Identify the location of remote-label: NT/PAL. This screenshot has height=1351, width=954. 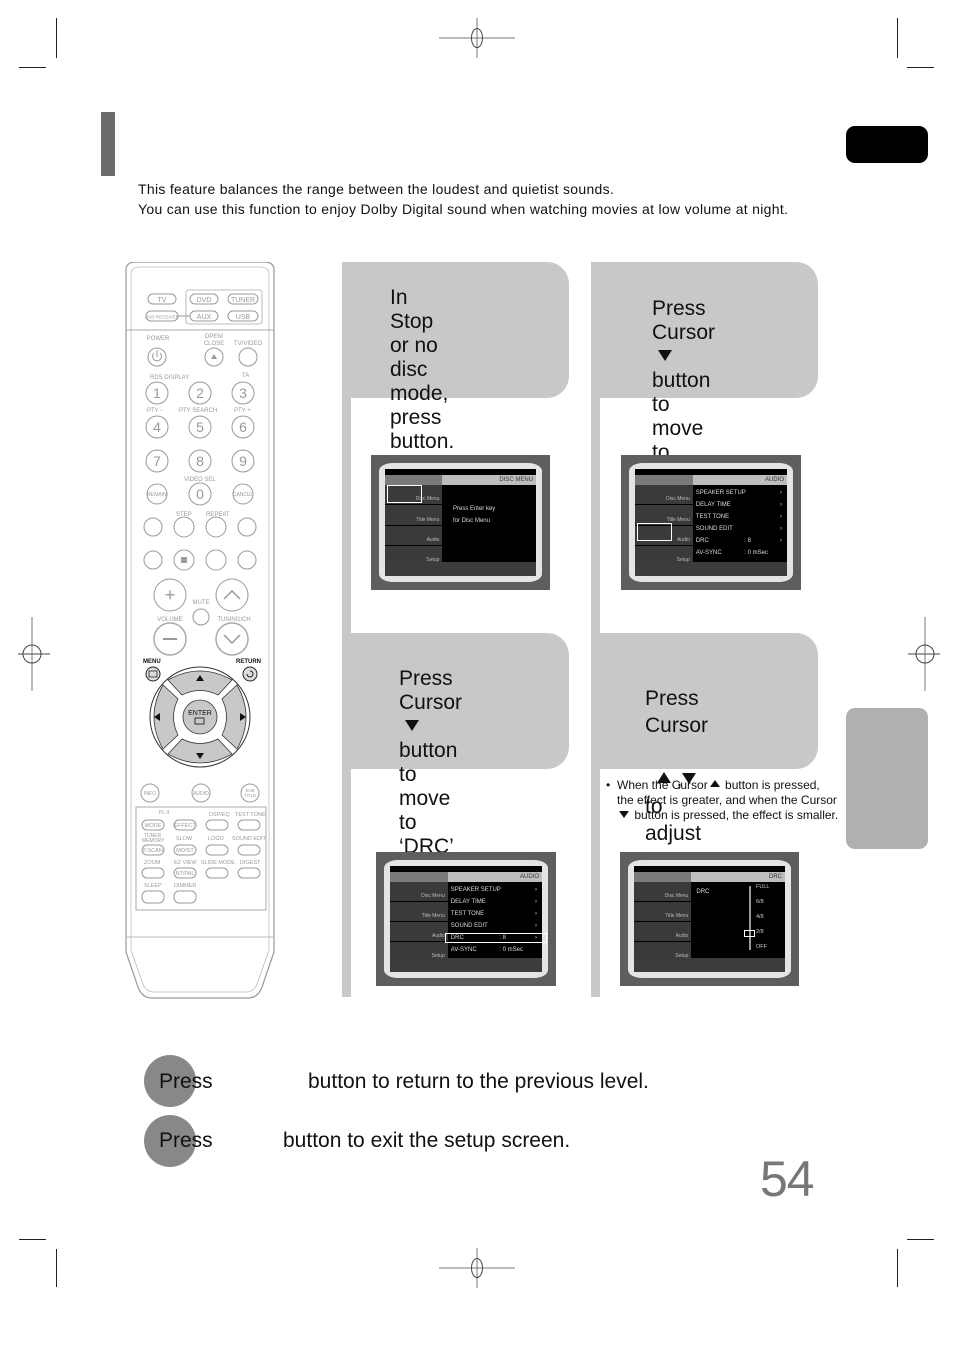
(185, 874).